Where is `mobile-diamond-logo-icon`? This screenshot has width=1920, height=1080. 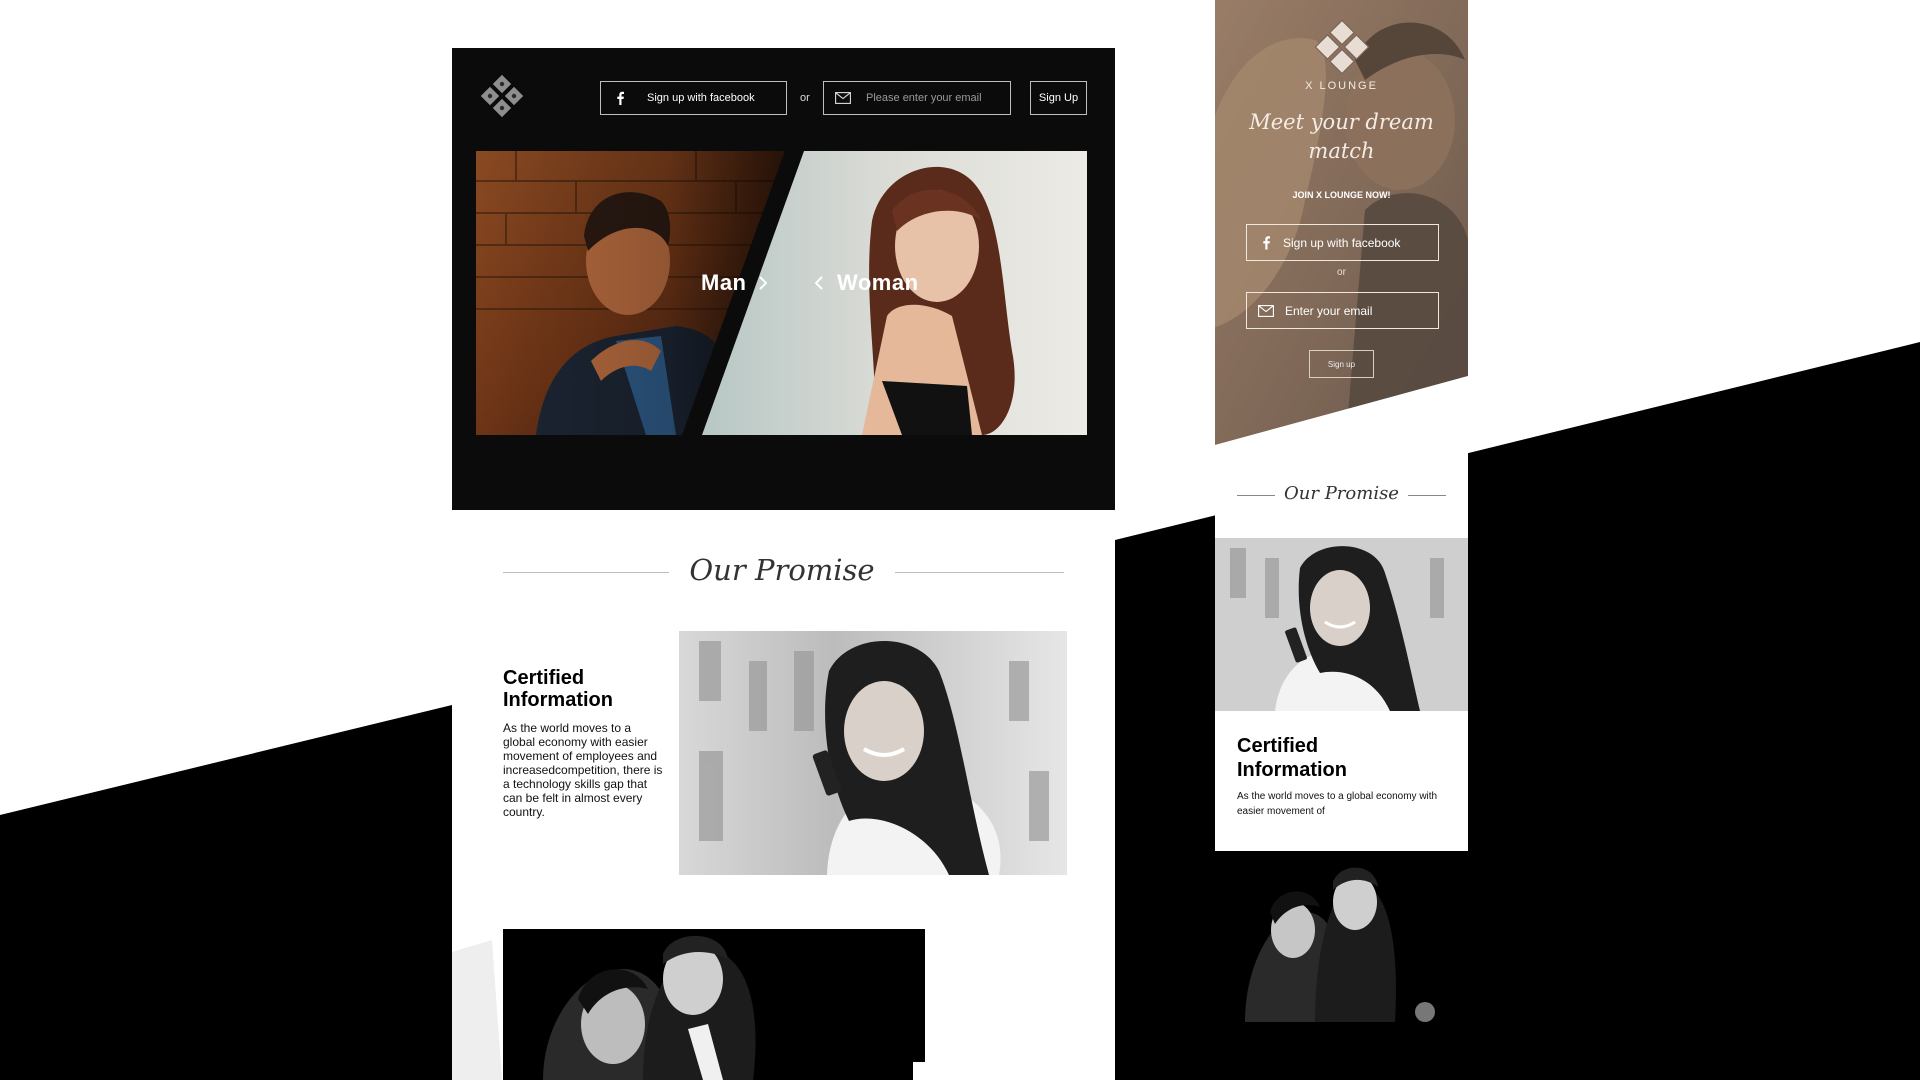
mobile-diamond-logo-icon is located at coordinates (1342, 47).